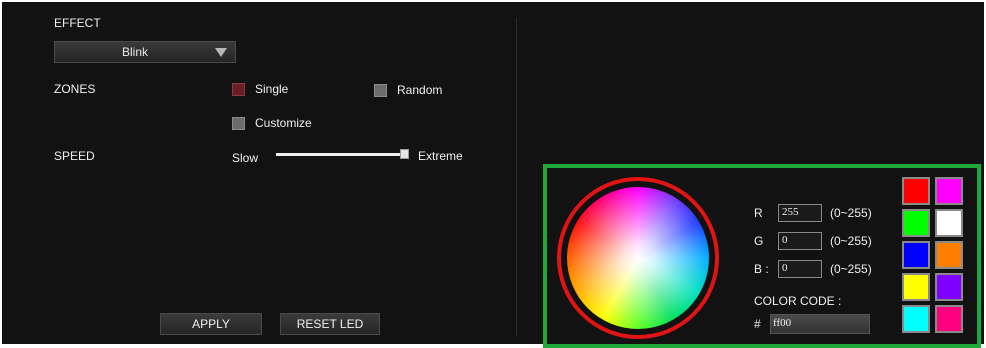 The image size is (986, 348). What do you see at coordinates (798, 301) in the screenshot?
I see `color-code-label: COLOR CODE :` at bounding box center [798, 301].